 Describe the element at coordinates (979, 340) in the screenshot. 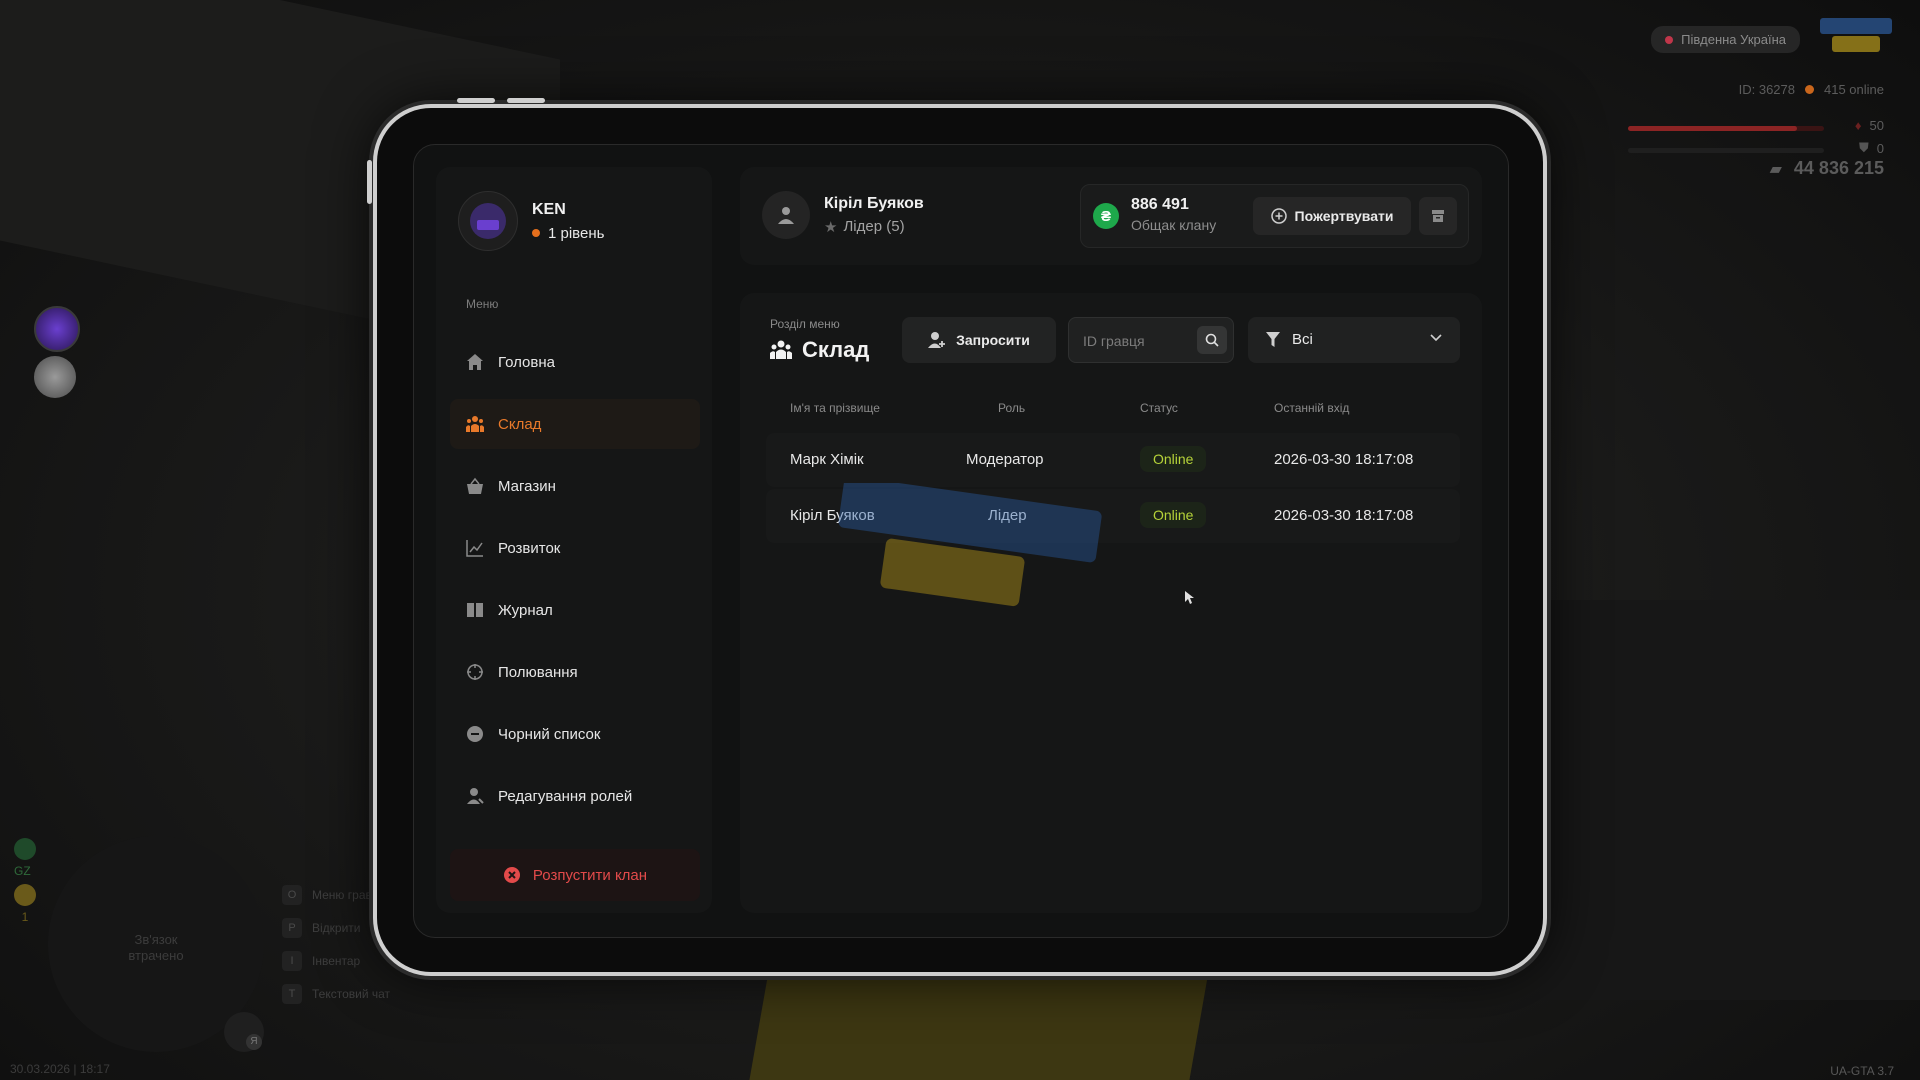

I see `invite-button: Запросити` at that location.